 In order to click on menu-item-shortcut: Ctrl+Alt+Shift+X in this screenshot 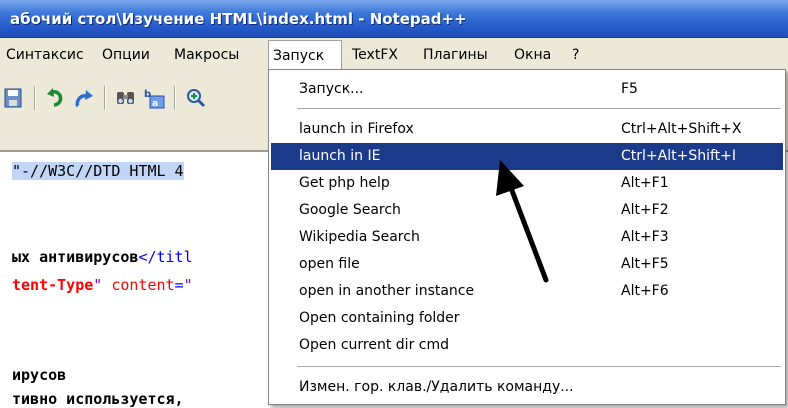, I will do `click(681, 129)`.